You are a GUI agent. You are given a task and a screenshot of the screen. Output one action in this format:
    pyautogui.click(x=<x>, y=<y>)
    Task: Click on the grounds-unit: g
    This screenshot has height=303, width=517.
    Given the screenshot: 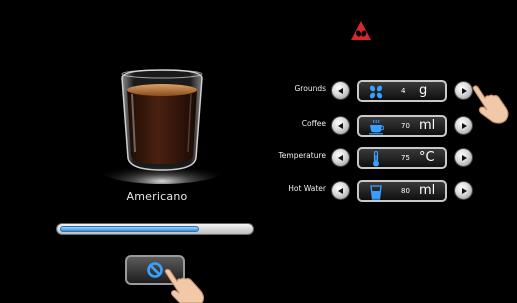 What is the action you would take?
    pyautogui.click(x=423, y=90)
    